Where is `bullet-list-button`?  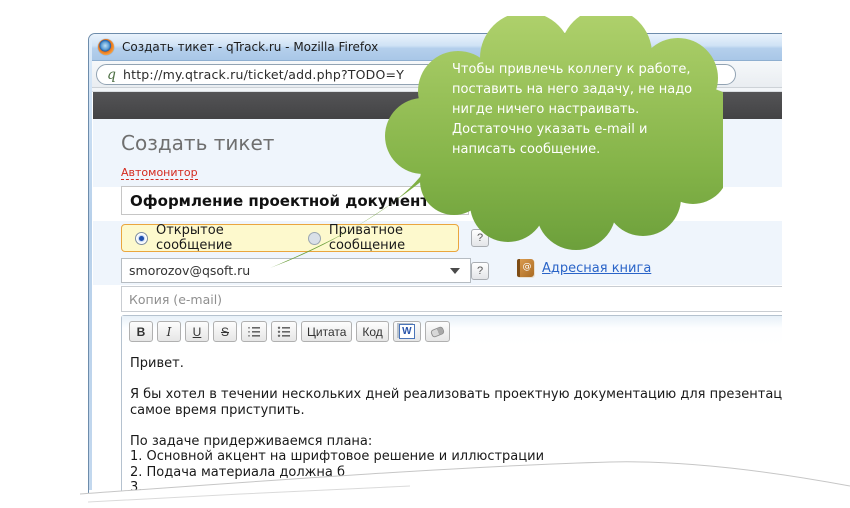
bullet-list-button is located at coordinates (284, 331).